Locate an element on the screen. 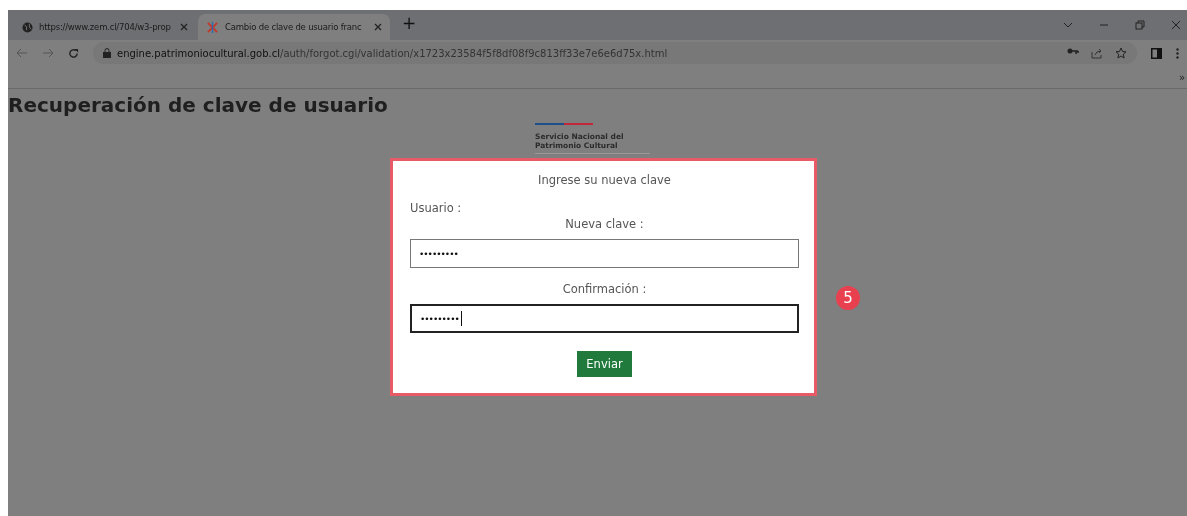 Image resolution: width=1187 pixels, height=516 pixels. star-icon is located at coordinates (1121, 53).